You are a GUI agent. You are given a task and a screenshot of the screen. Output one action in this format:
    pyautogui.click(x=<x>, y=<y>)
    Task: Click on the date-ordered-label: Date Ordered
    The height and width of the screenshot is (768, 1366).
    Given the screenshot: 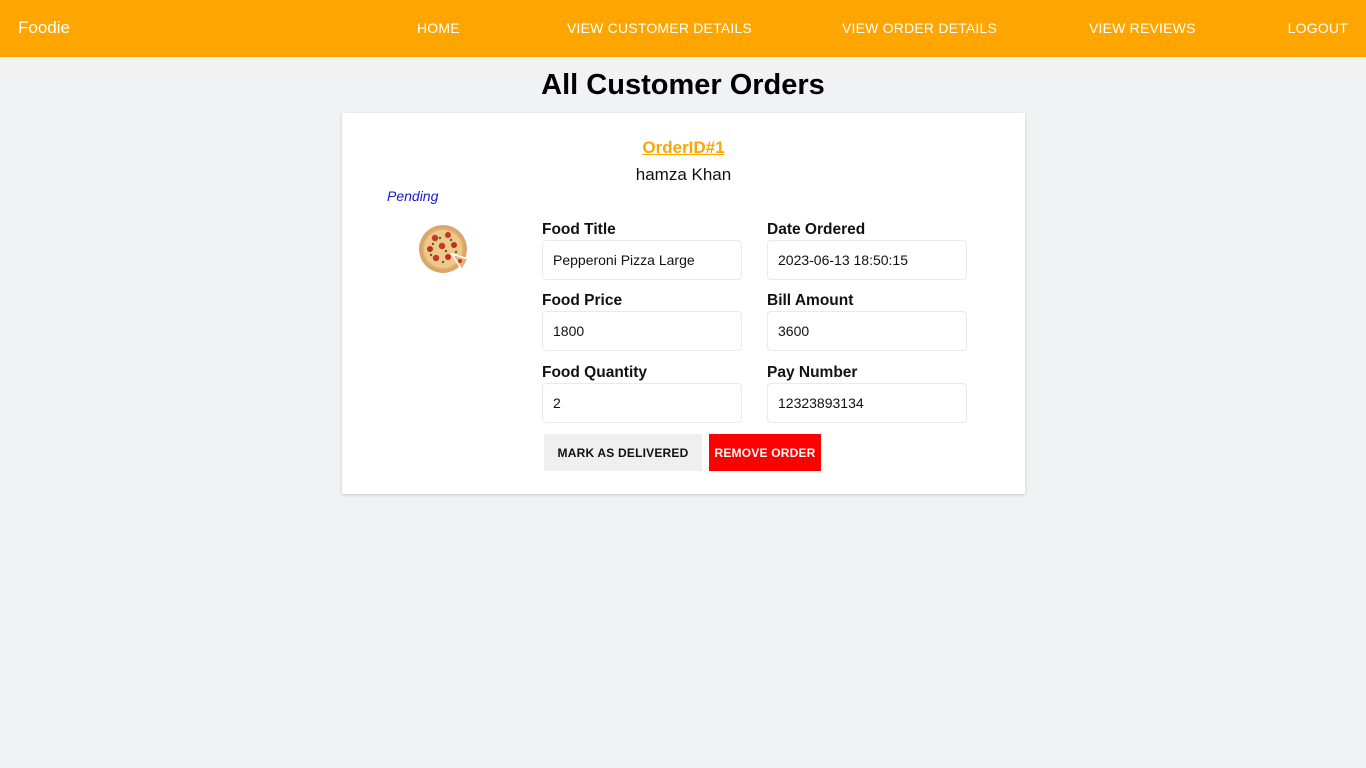 What is the action you would take?
    pyautogui.click(x=816, y=229)
    